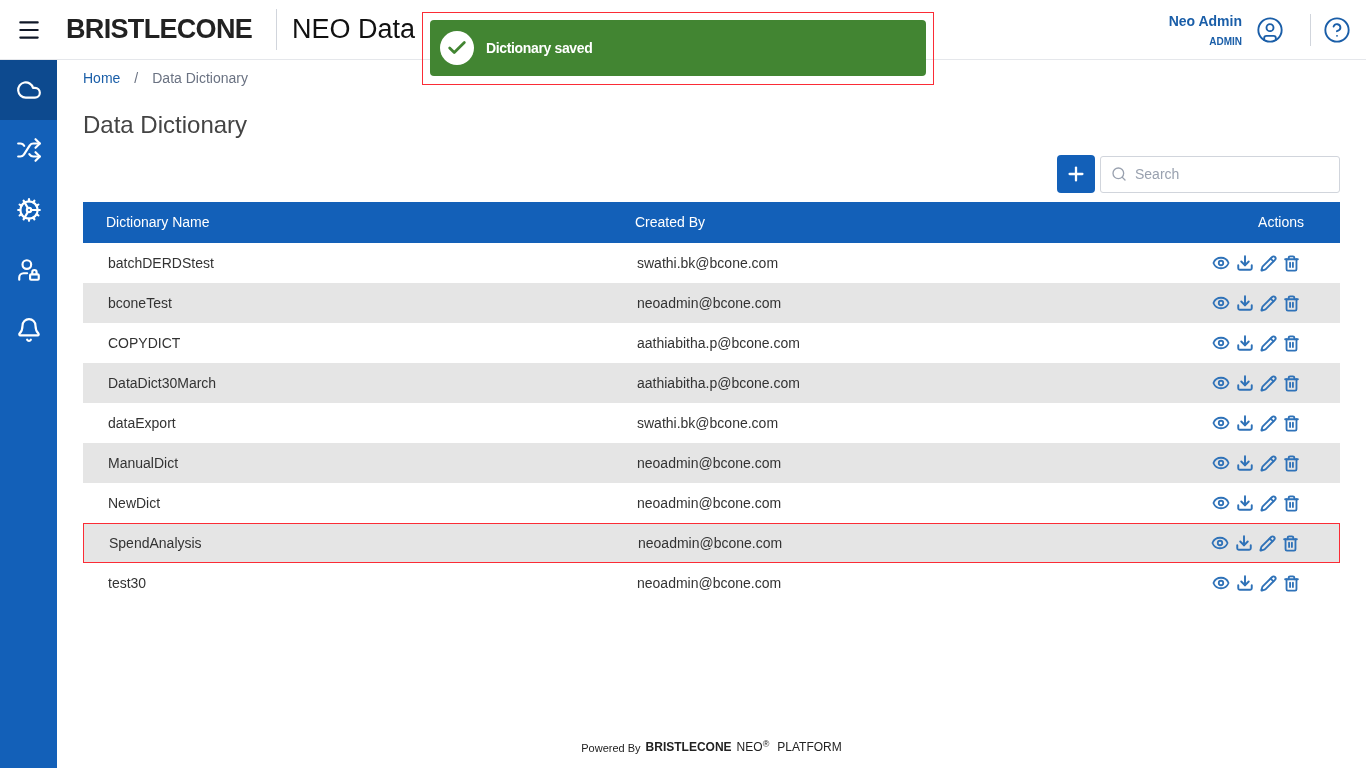 The image size is (1366, 768). I want to click on table-cell-text: batchDERDStest, so click(161, 263).